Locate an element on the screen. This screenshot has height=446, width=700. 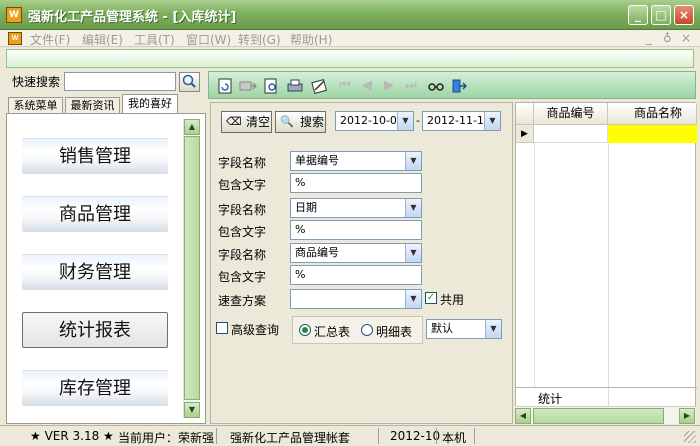
menu-goto: 转到(G) is located at coordinates (259, 39).